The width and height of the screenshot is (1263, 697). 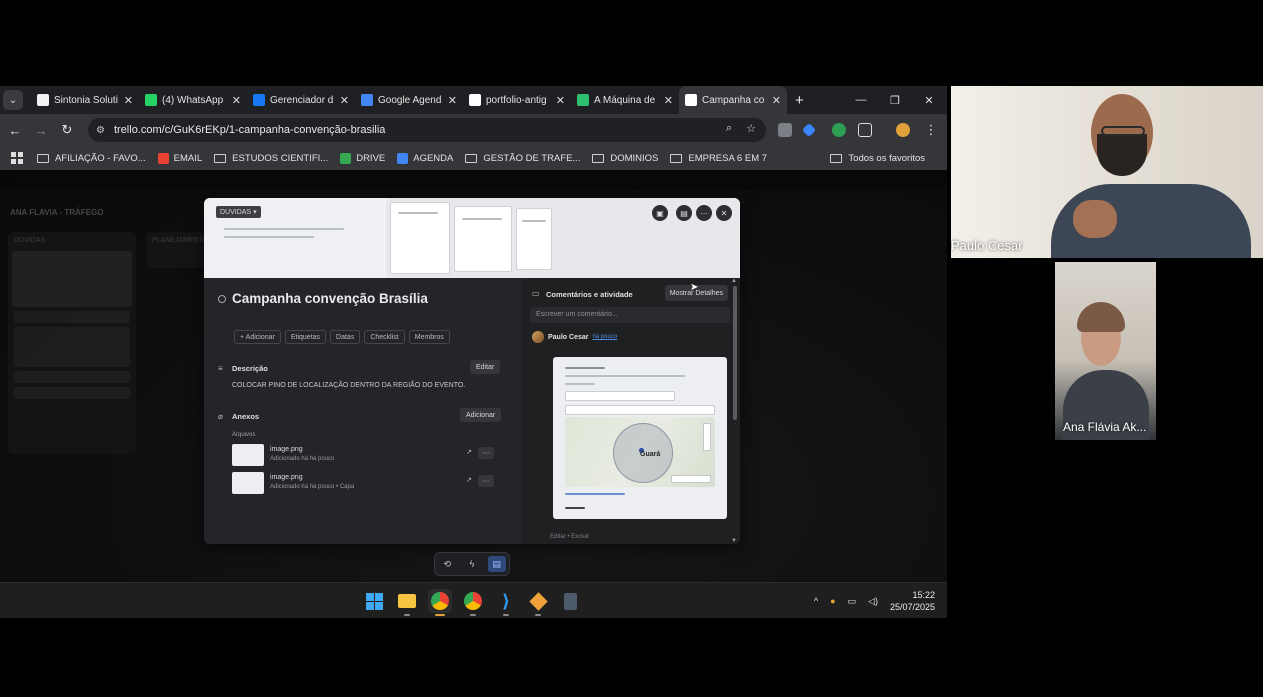 What do you see at coordinates (409, 100) in the screenshot?
I see `browser-tab: Google Agend ✕` at bounding box center [409, 100].